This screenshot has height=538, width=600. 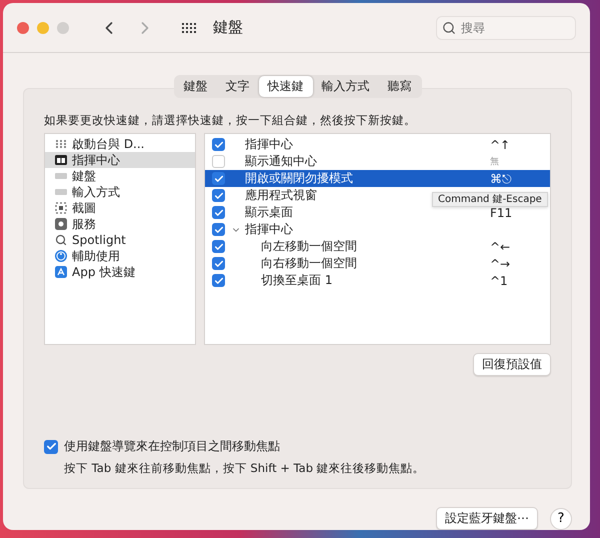 What do you see at coordinates (245, 468) in the screenshot?
I see `hint-text: 按下 Tab 鍵來往前移動焦點，按下 Shift + Tab 鍵來往後移動焦點。` at bounding box center [245, 468].